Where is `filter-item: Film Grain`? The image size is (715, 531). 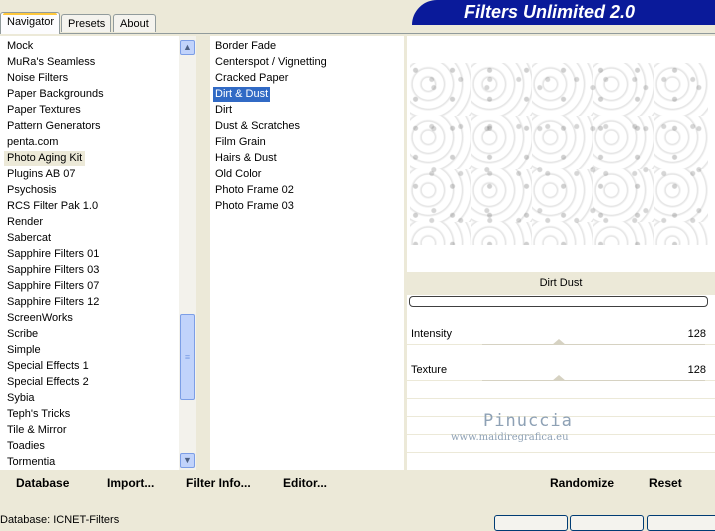
filter-item: Film Grain is located at coordinates (240, 142).